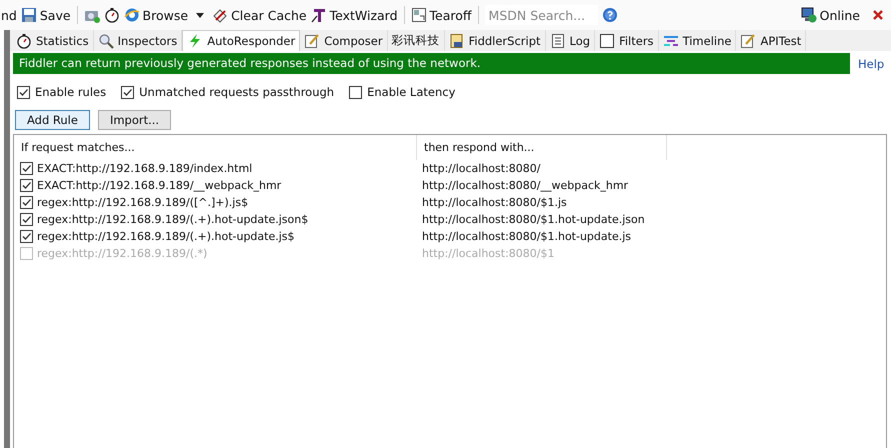 This screenshot has width=891, height=448. What do you see at coordinates (28, 15) in the screenshot?
I see `floppy-icon` at bounding box center [28, 15].